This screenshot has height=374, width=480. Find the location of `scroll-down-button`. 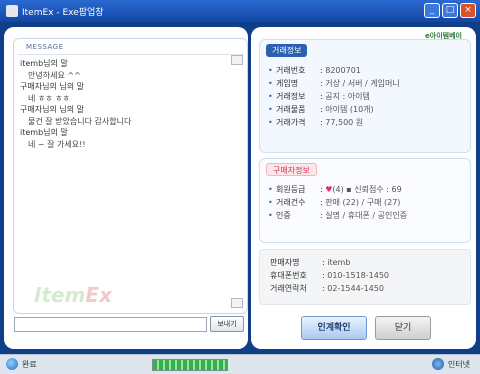

scroll-down-button is located at coordinates (237, 303).